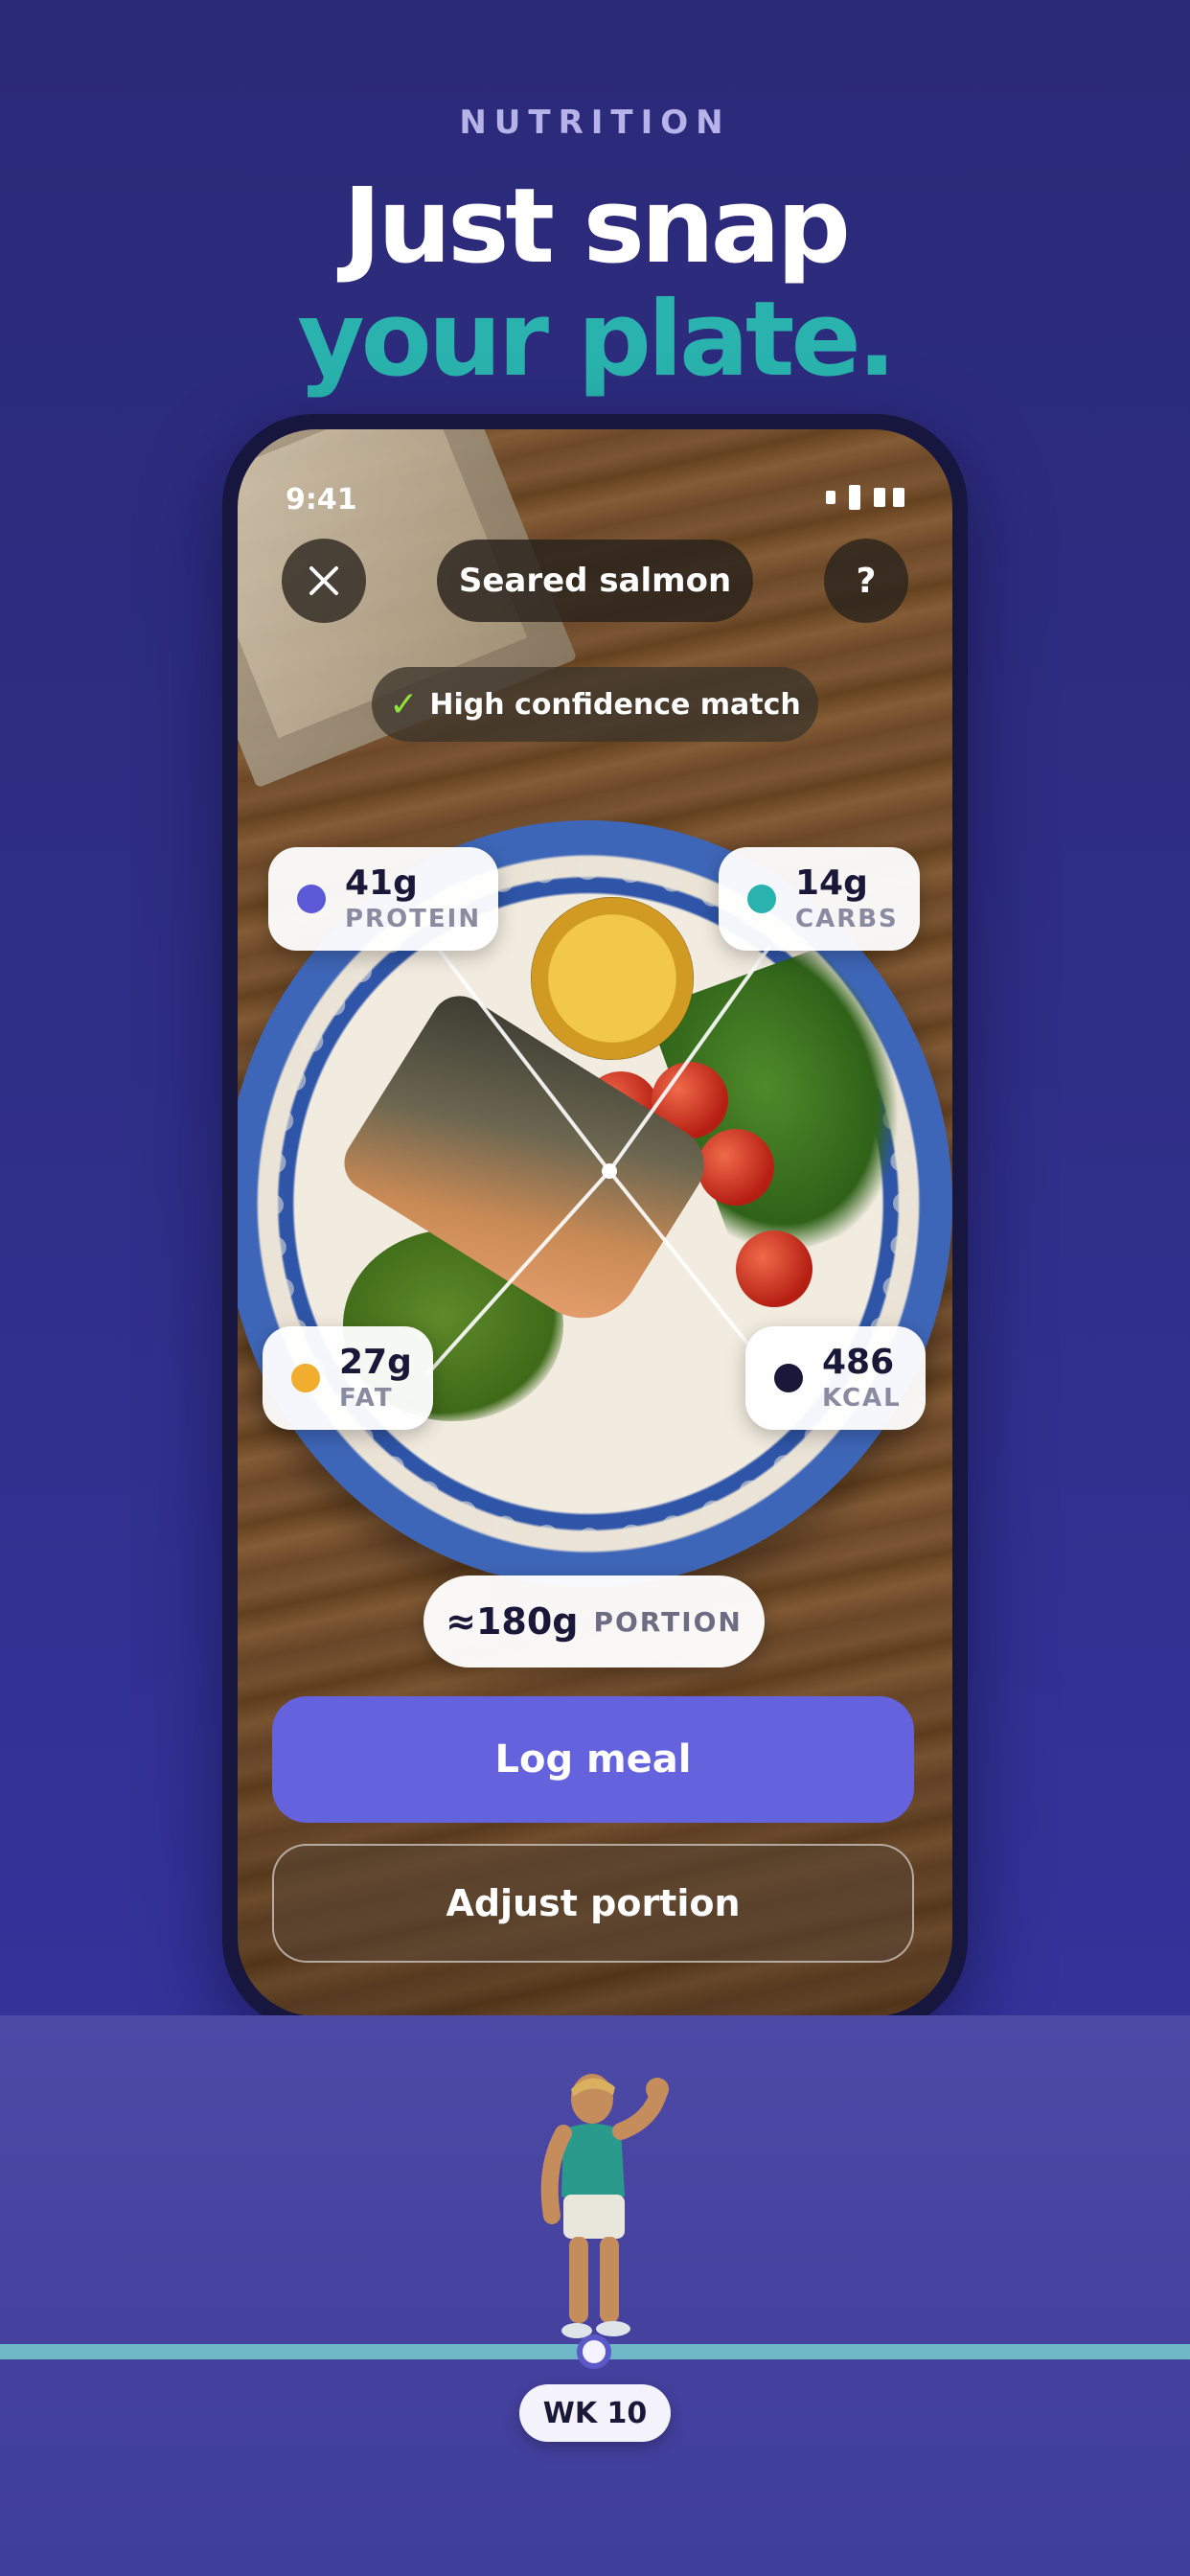 The image size is (1190, 2576). What do you see at coordinates (668, 1621) in the screenshot?
I see `portion-label: PORTION` at bounding box center [668, 1621].